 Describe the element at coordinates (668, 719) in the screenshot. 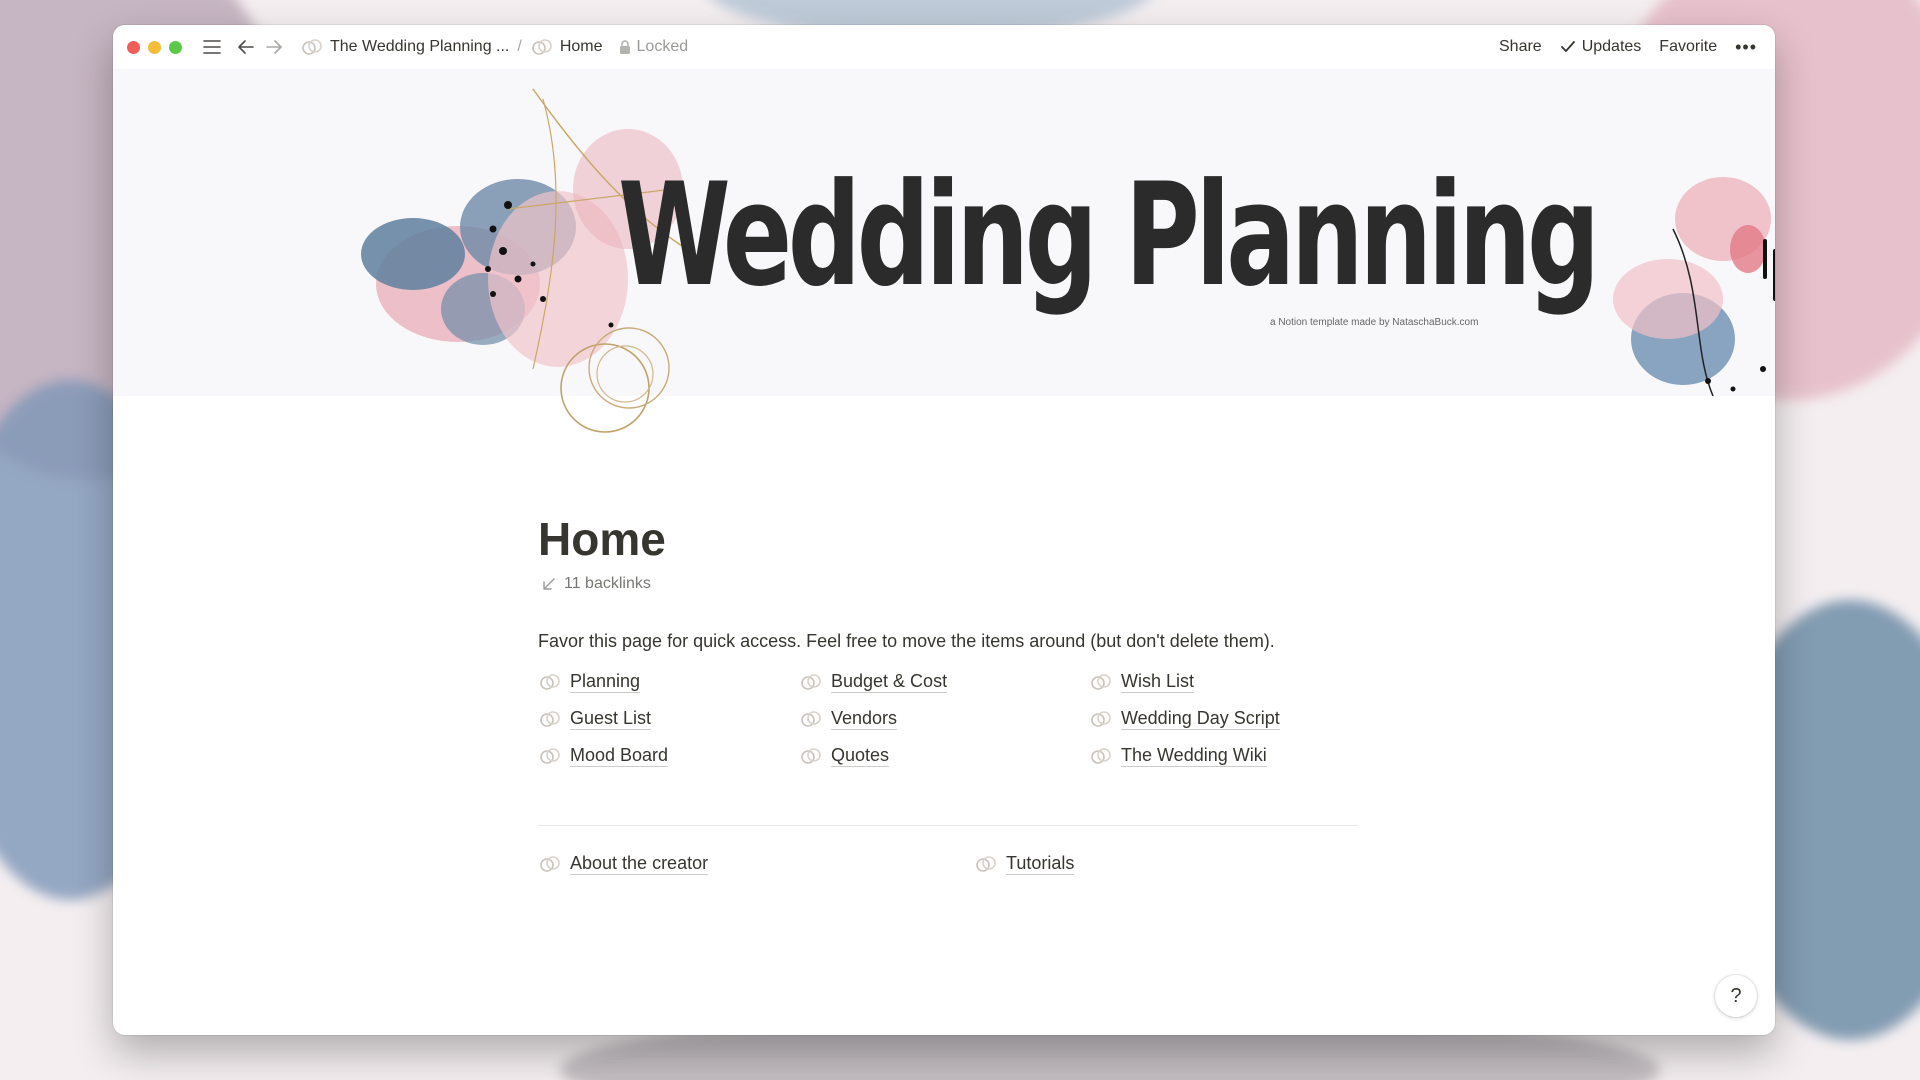

I see `page-link-guest-list: Guest List` at that location.